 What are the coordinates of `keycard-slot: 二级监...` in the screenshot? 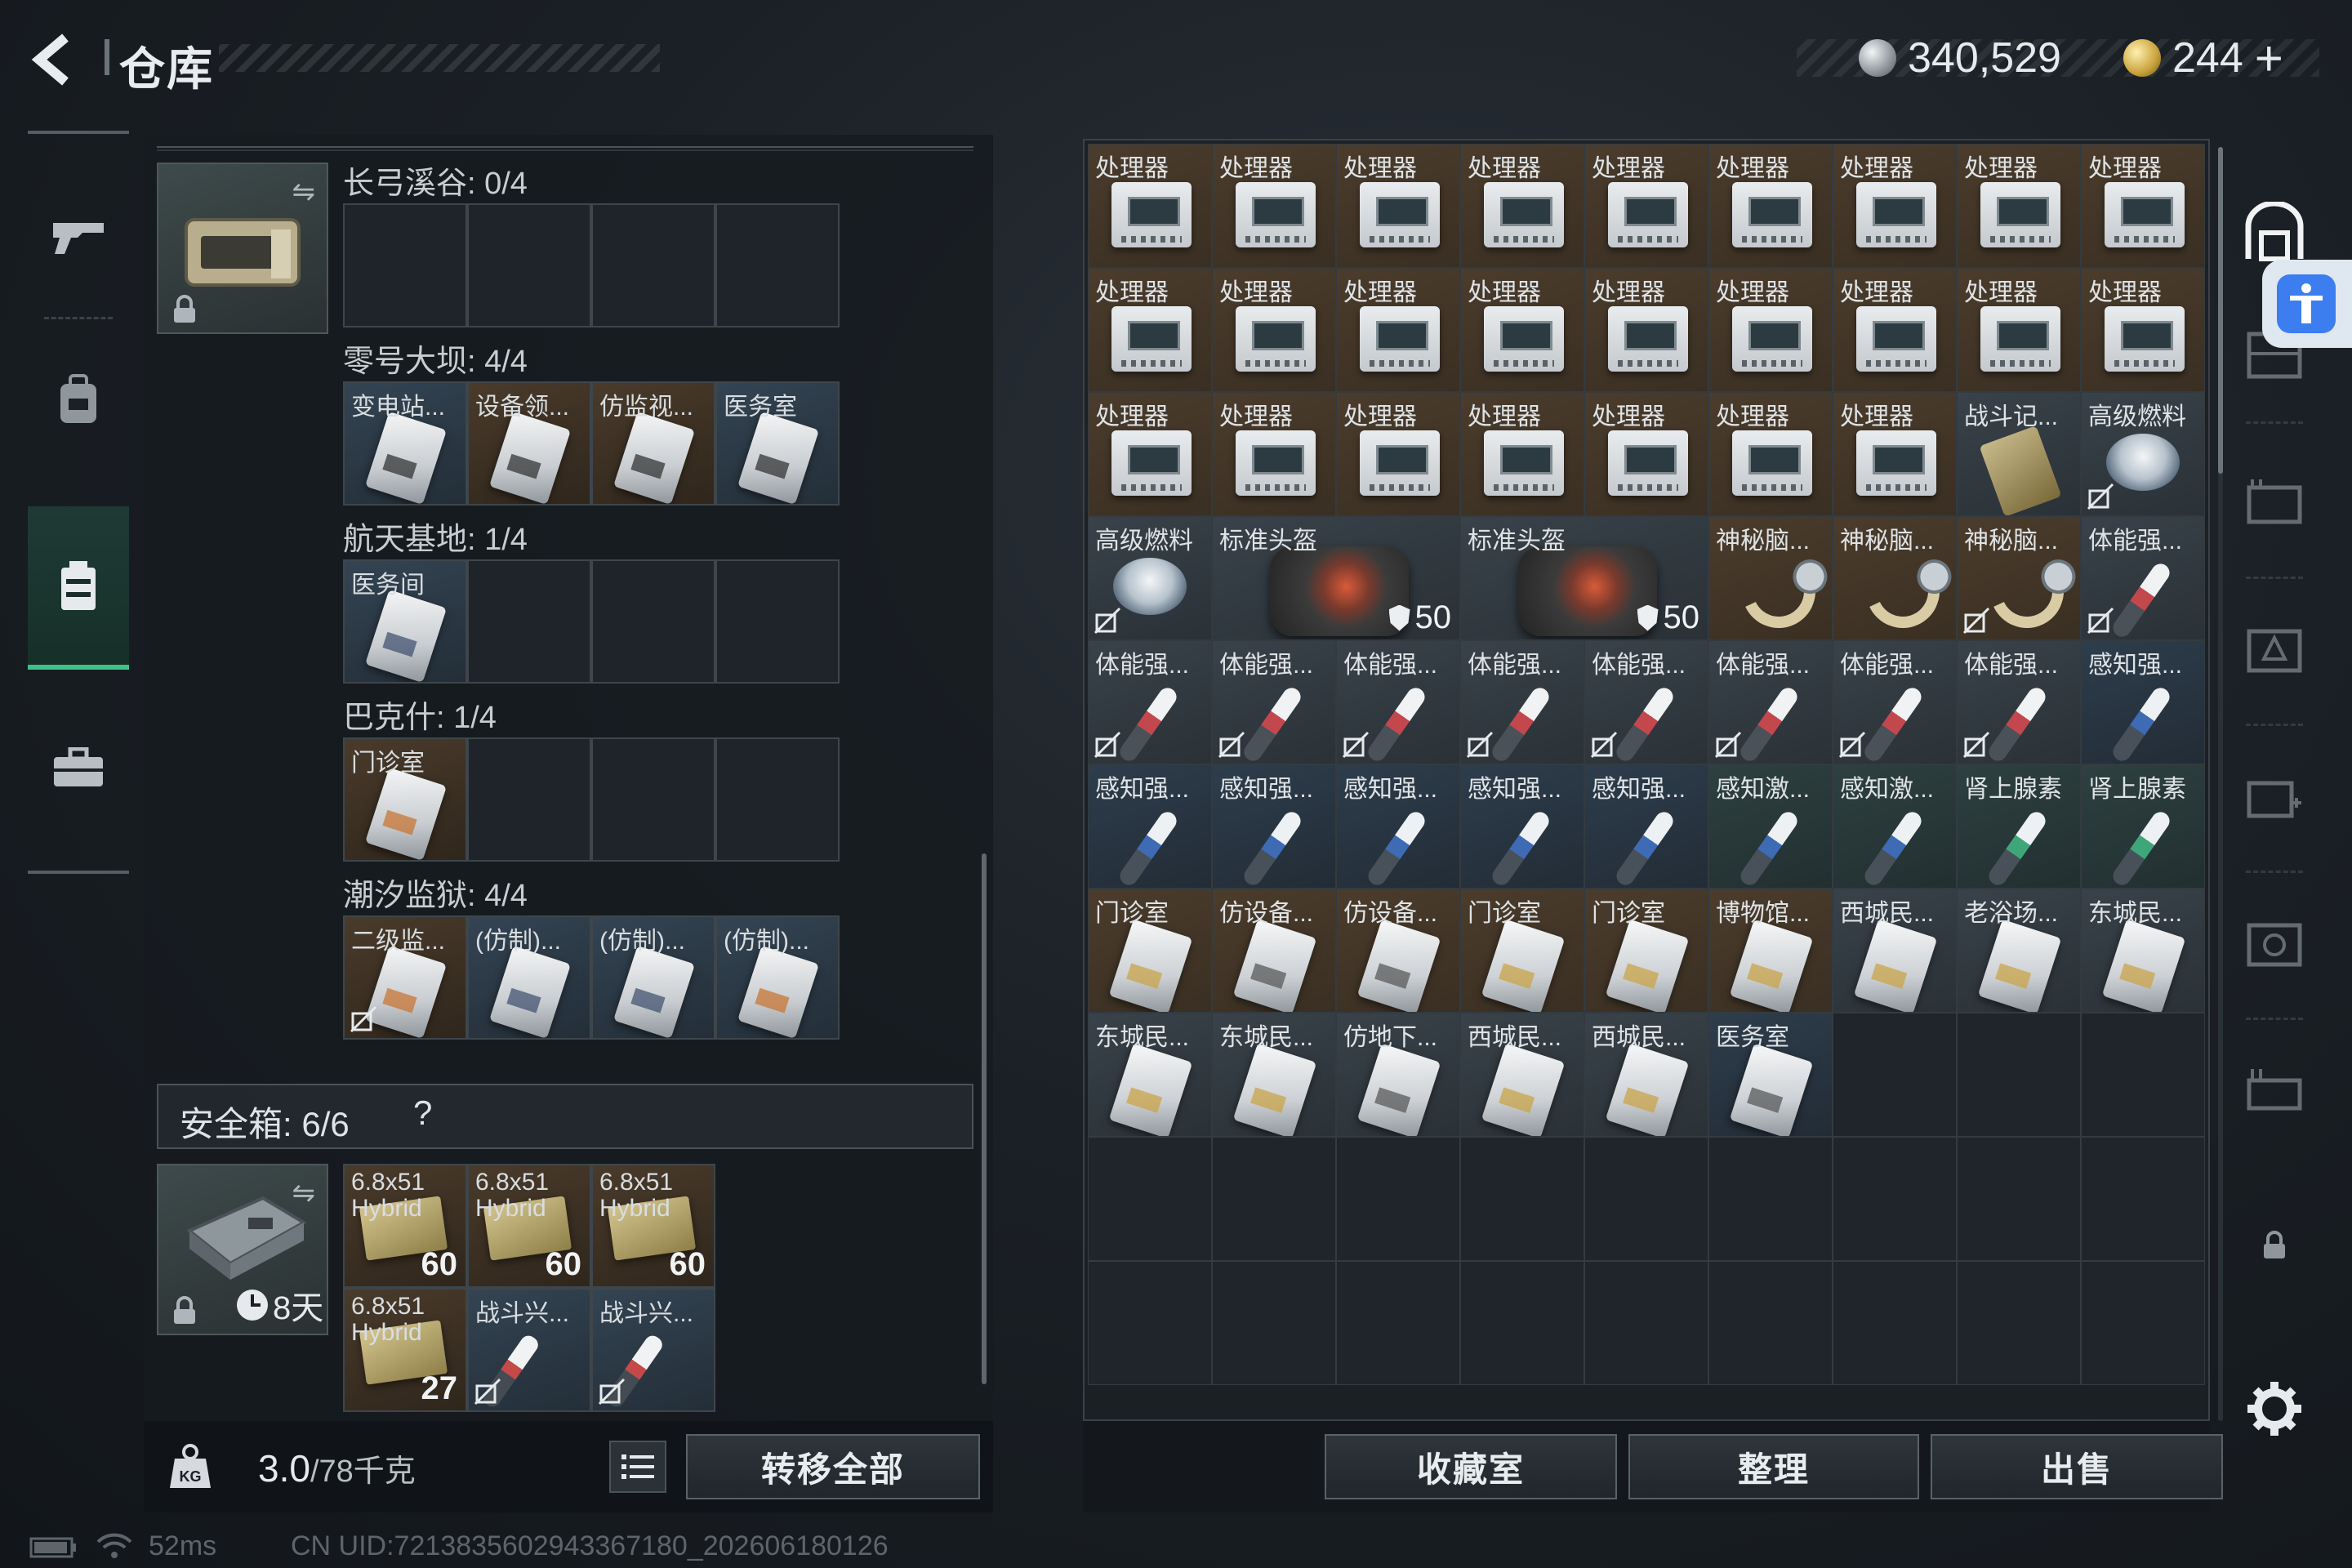 It's located at (405, 977).